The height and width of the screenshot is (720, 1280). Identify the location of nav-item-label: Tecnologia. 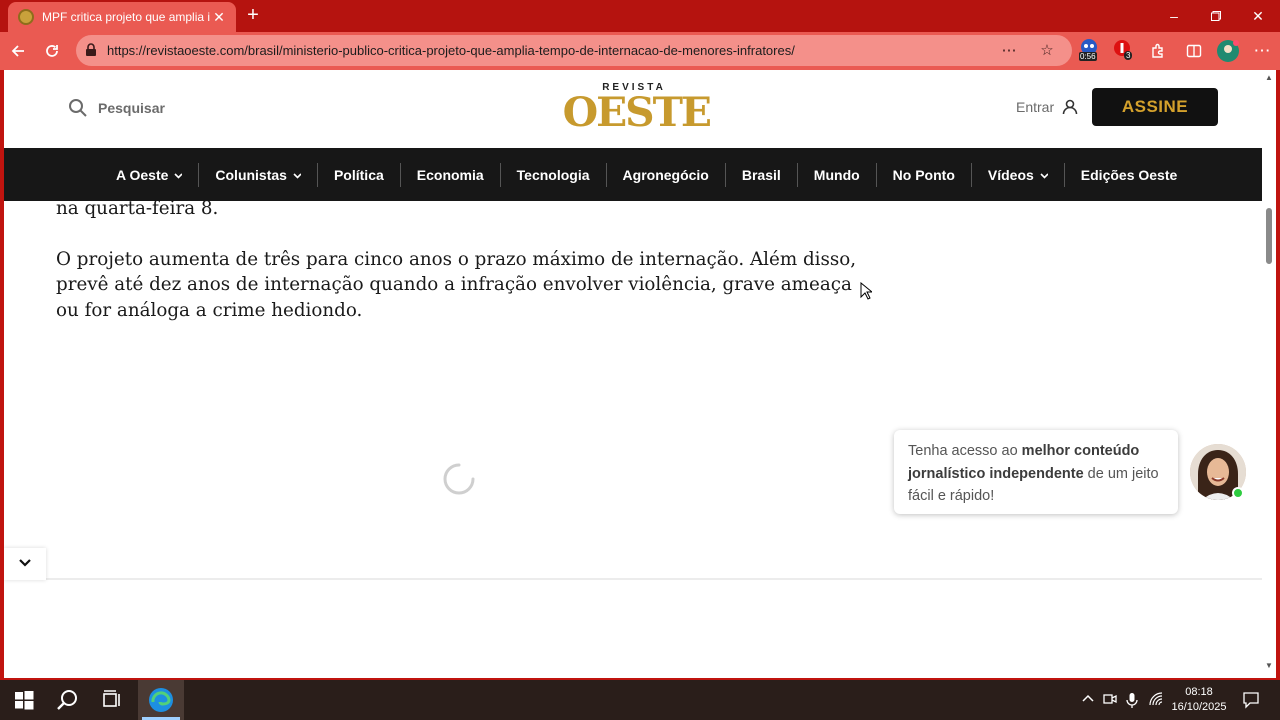
(553, 174).